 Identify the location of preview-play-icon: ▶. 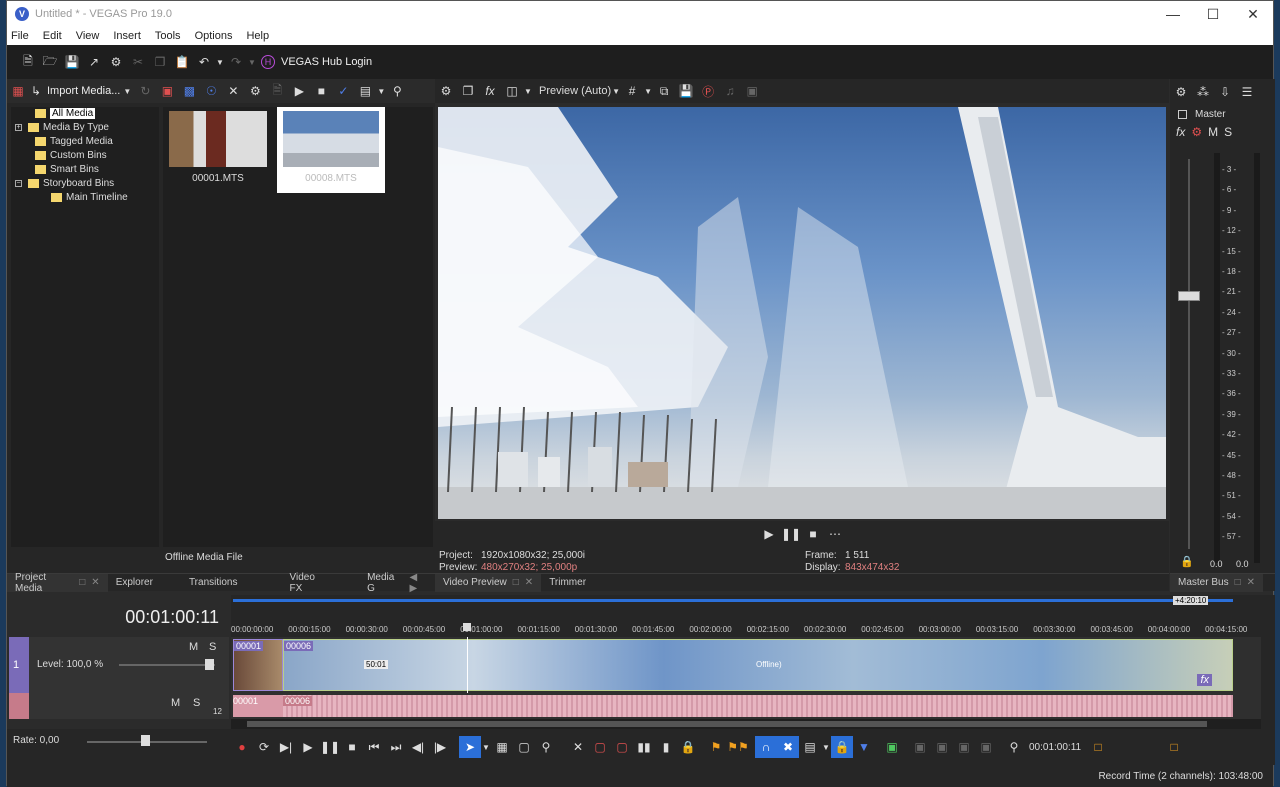
(769, 534).